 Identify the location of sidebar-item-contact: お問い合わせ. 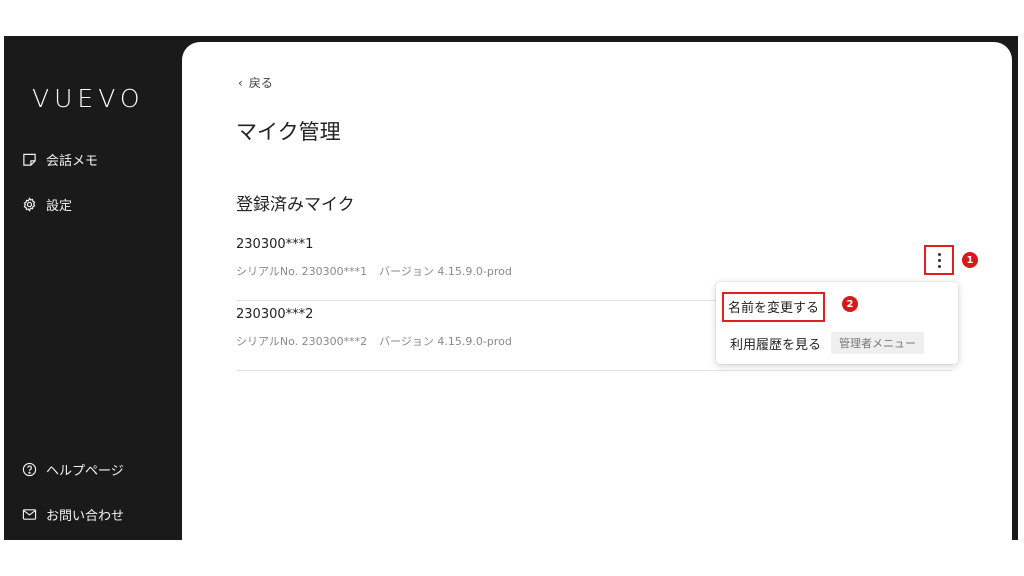
(73, 514).